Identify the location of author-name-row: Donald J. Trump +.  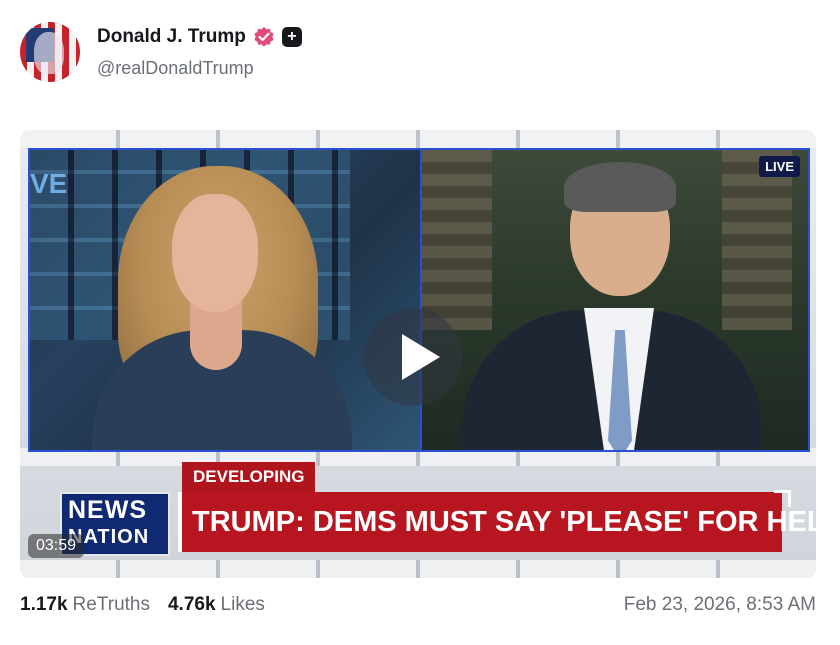
(199, 37).